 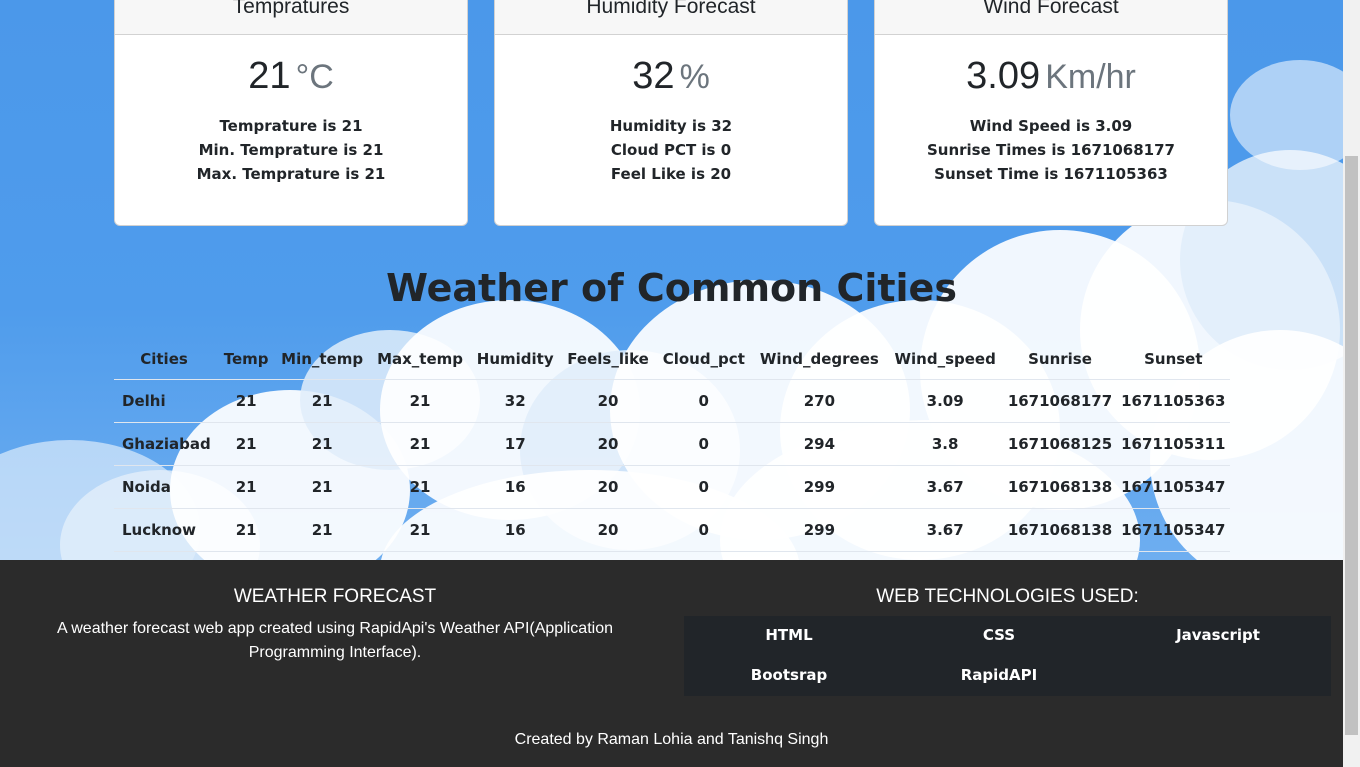 What do you see at coordinates (246, 359) in the screenshot?
I see `column-header: Temp` at bounding box center [246, 359].